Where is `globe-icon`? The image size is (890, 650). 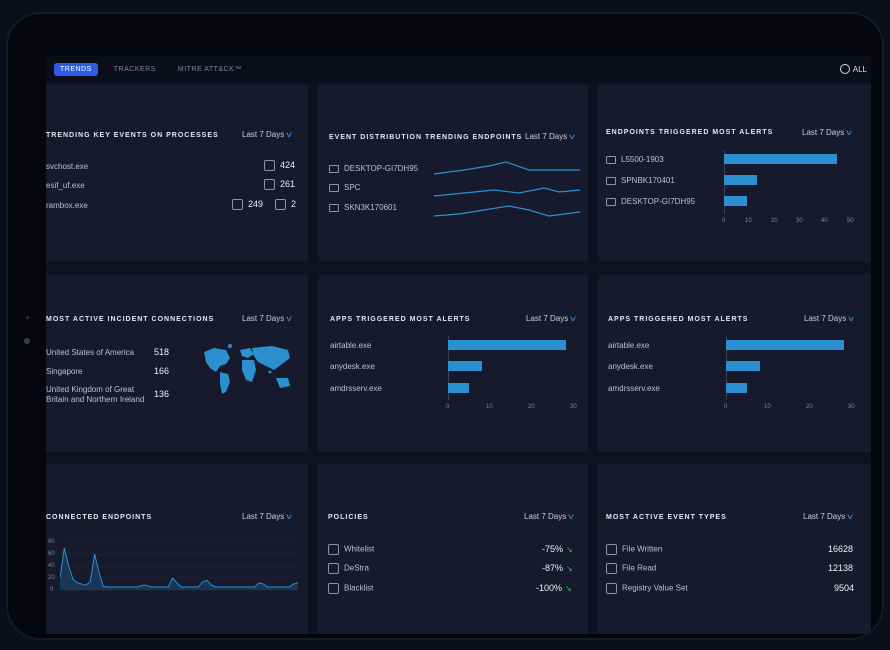
globe-icon is located at coordinates (844, 69).